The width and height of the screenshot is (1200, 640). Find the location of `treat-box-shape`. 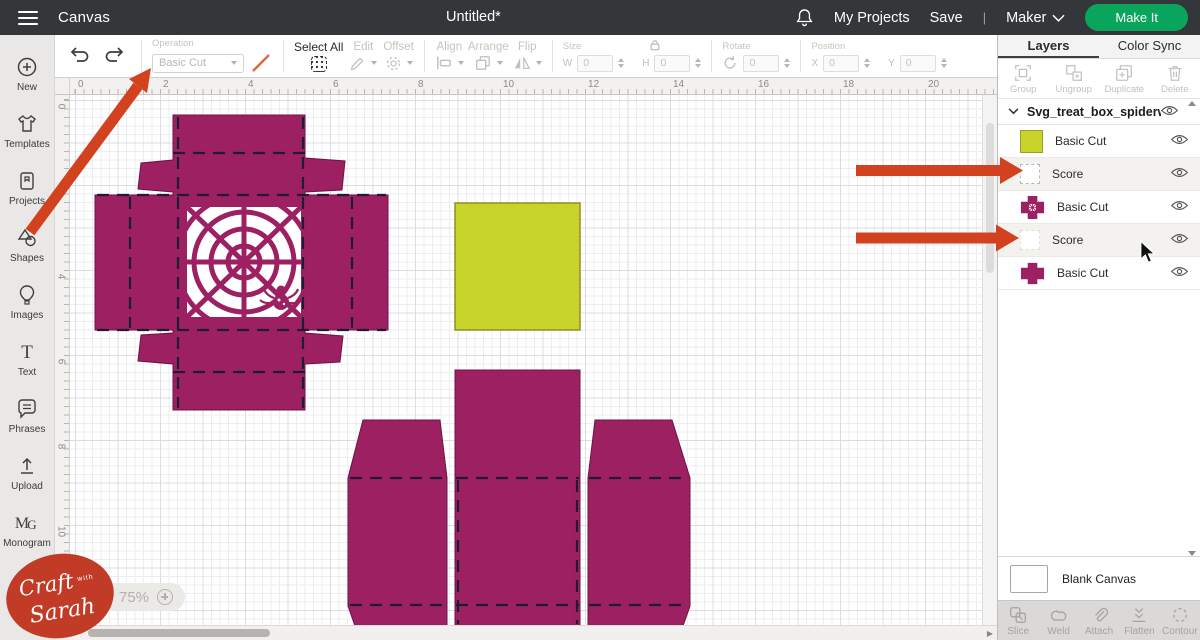

treat-box-shape is located at coordinates (519, 497).